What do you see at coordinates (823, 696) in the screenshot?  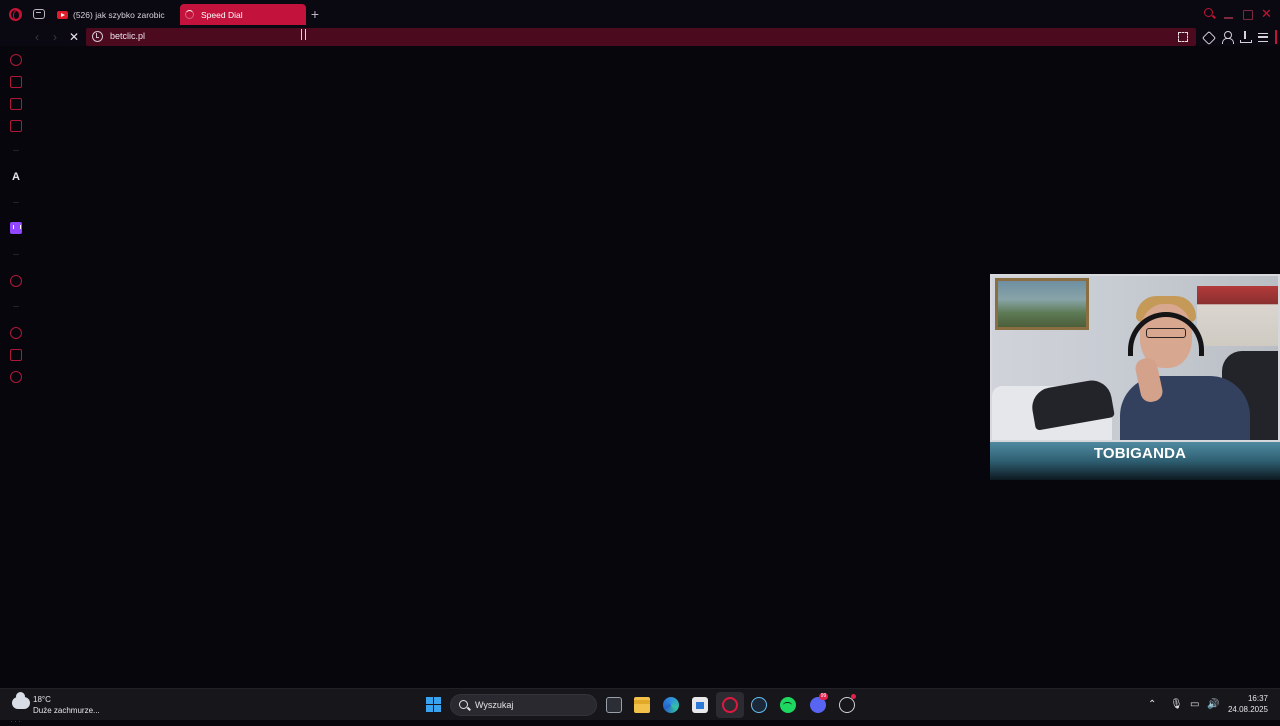 I see `discord-notification-badge: 99` at bounding box center [823, 696].